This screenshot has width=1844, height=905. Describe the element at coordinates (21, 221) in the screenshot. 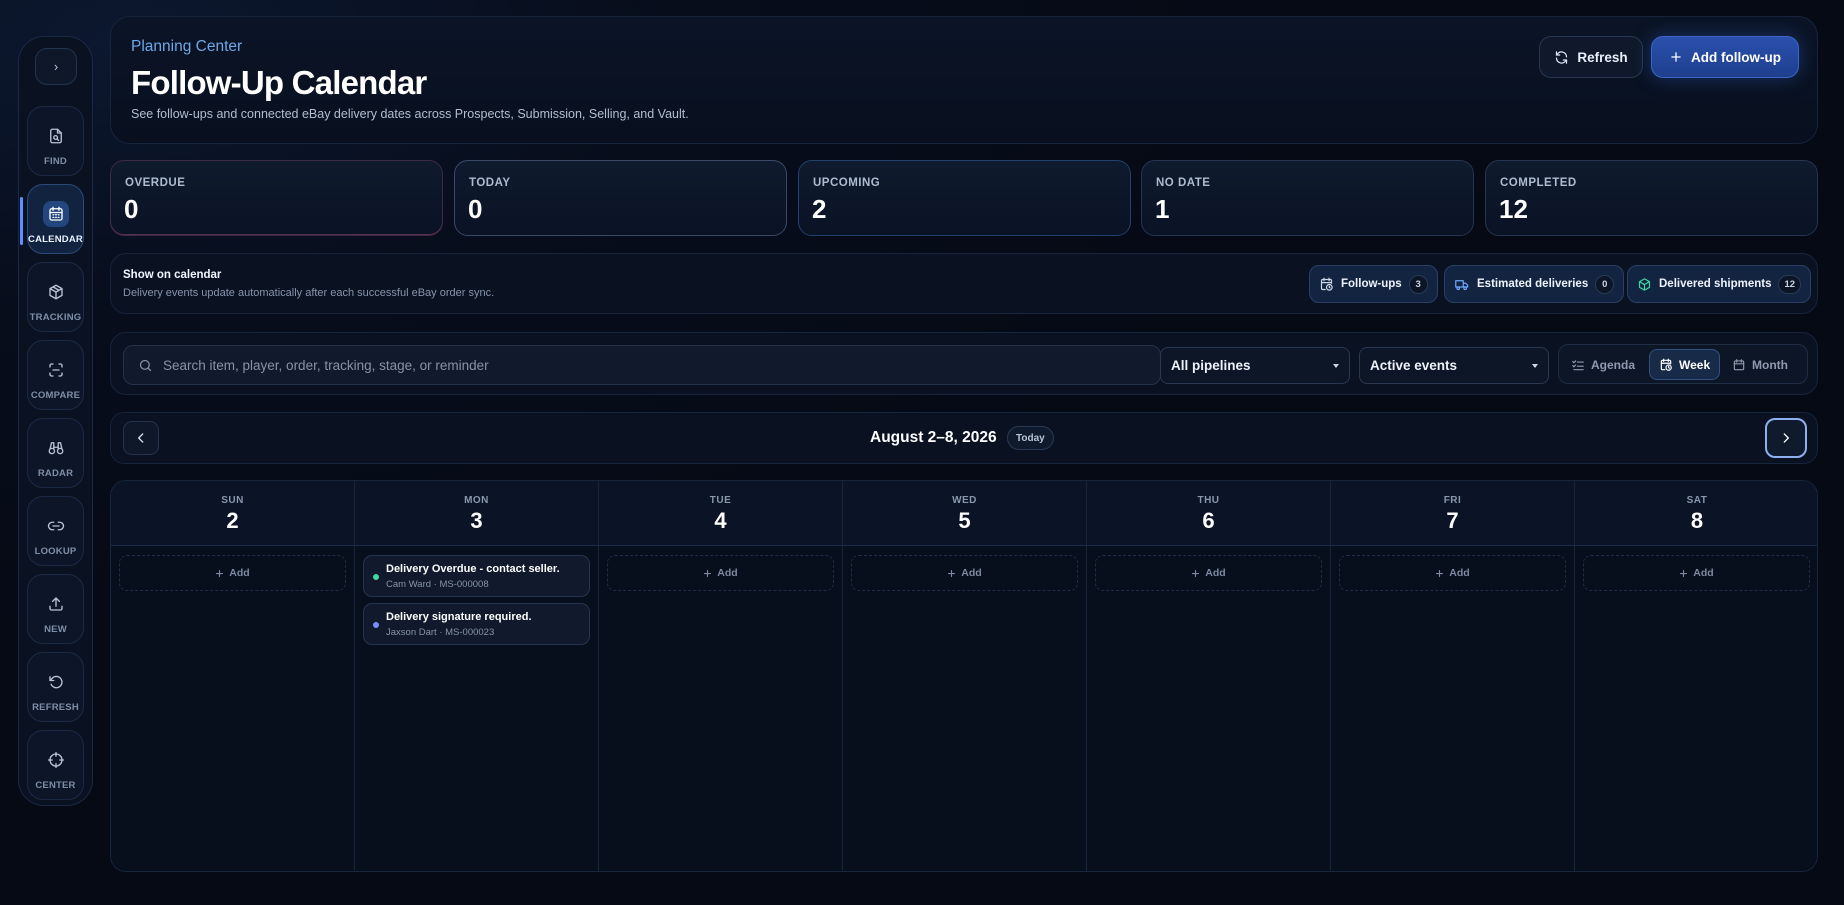

I see `active-indicator` at that location.